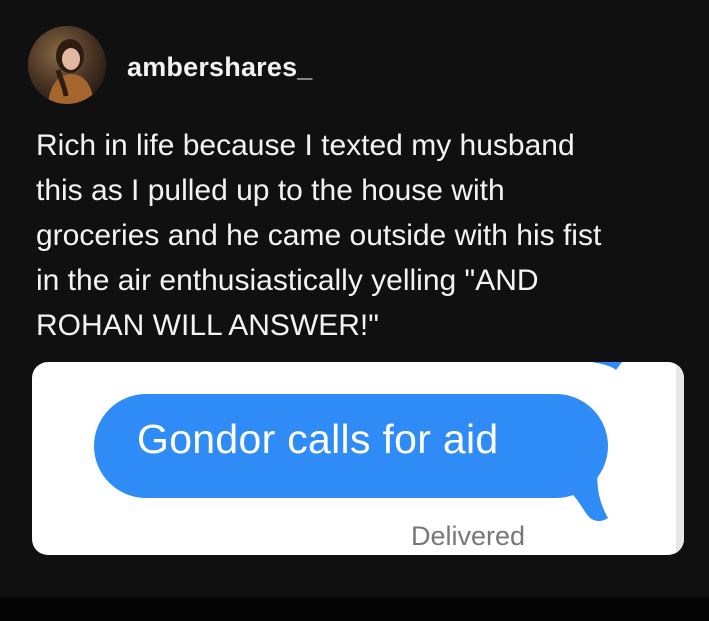  Describe the element at coordinates (468, 536) in the screenshot. I see `delivery-status: Delivered` at that location.